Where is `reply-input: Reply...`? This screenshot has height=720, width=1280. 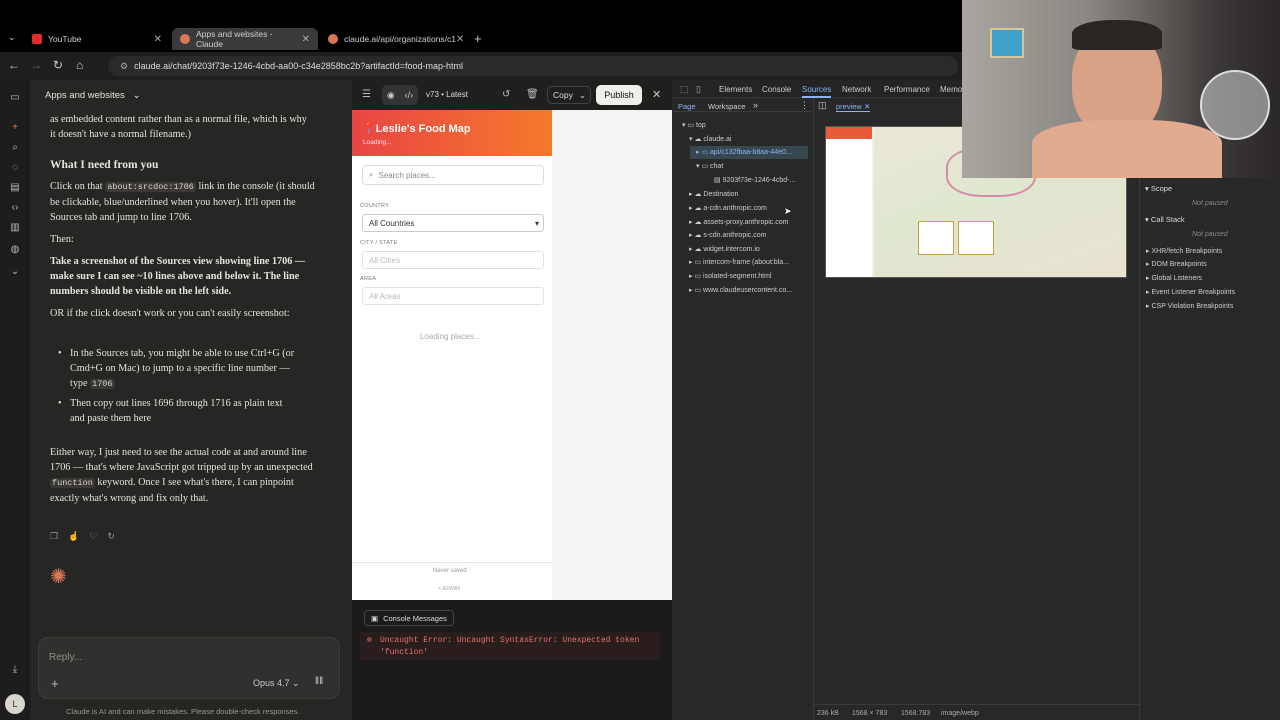 reply-input: Reply... is located at coordinates (65, 657).